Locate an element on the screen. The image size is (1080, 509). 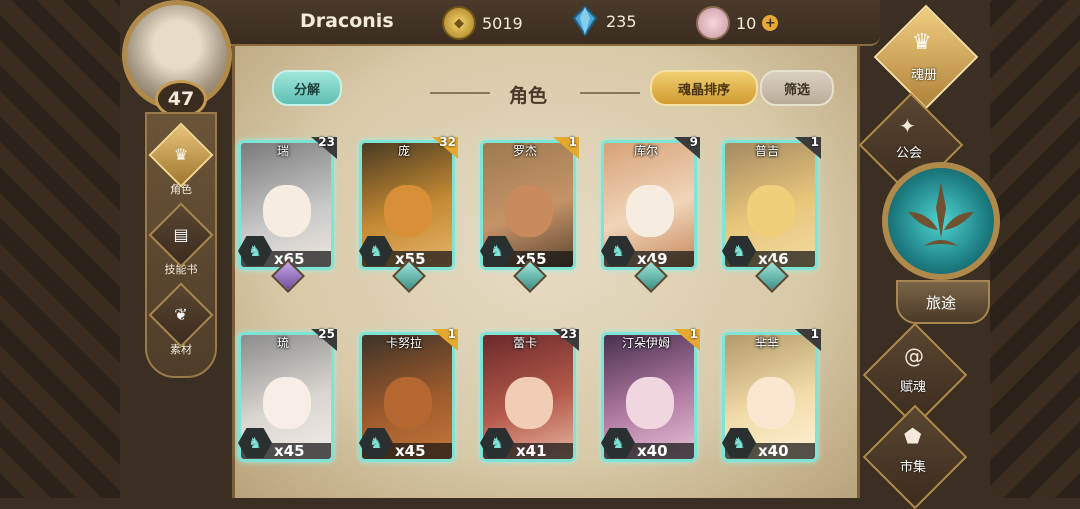
guild-crest-icon: ✦ is located at coordinates (907, 126).